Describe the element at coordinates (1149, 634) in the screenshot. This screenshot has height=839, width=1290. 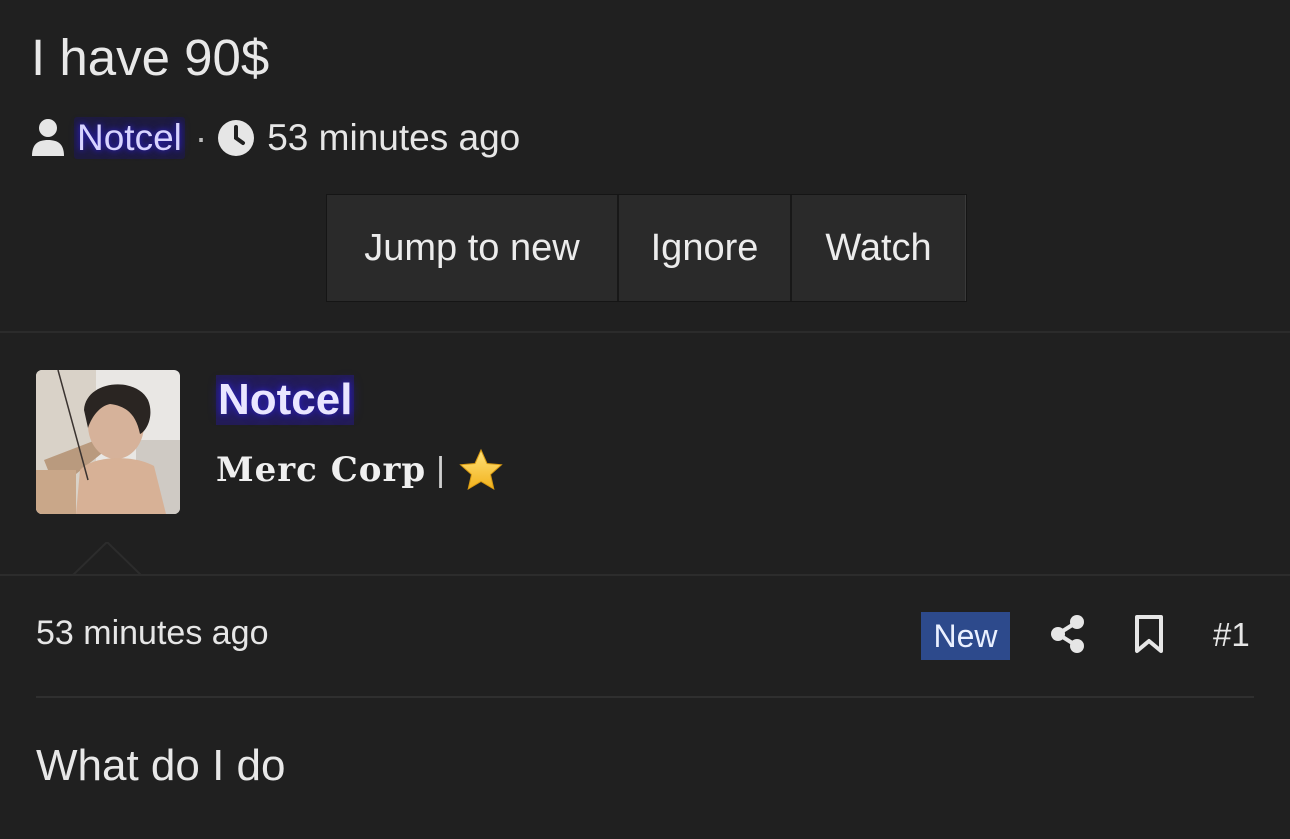
I see `bookmark-icon` at that location.